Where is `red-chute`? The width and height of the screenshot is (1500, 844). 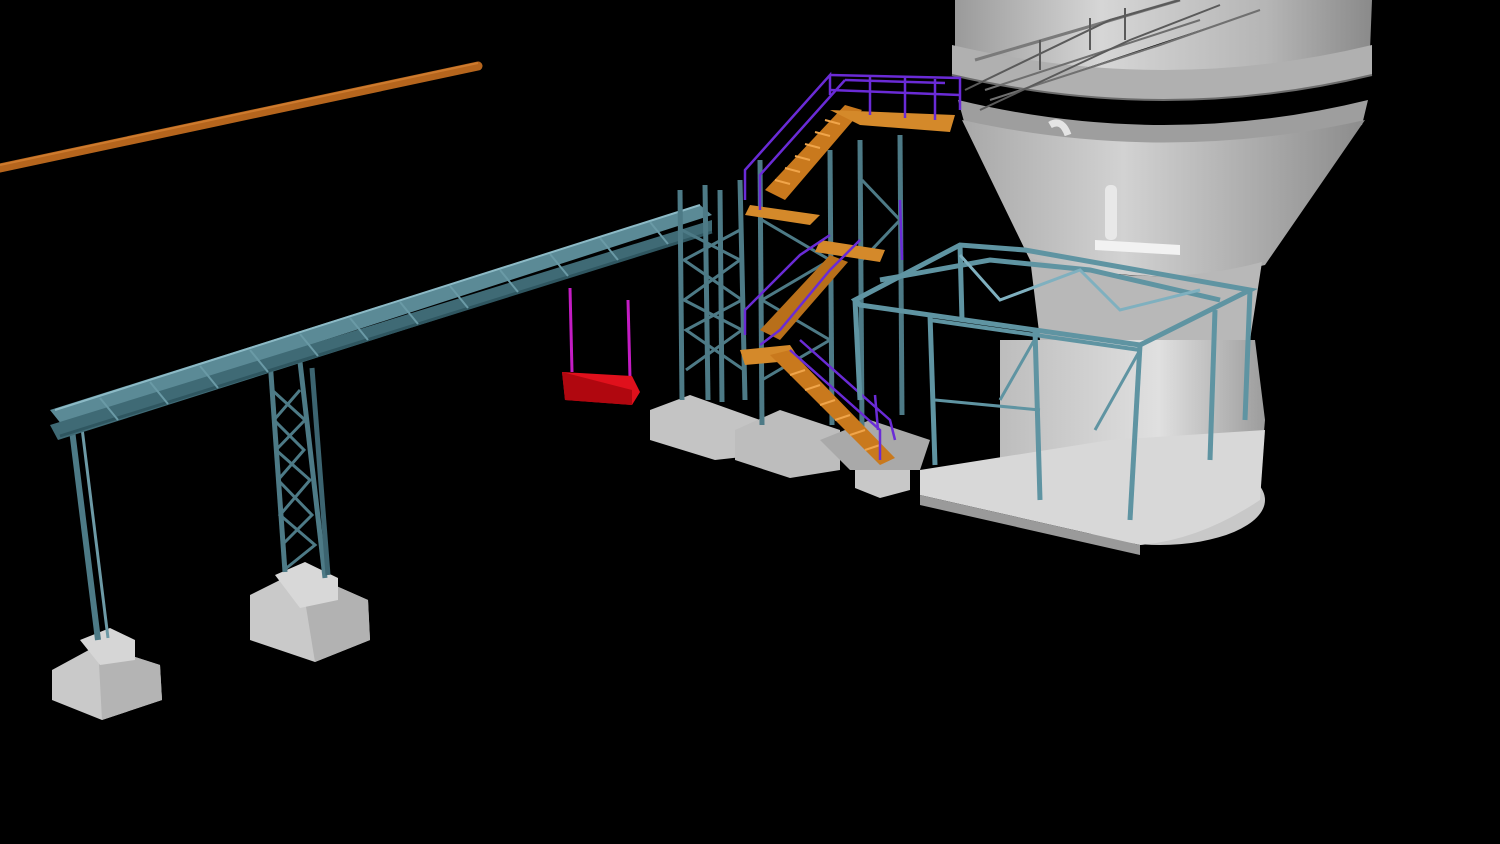 red-chute is located at coordinates (601, 346).